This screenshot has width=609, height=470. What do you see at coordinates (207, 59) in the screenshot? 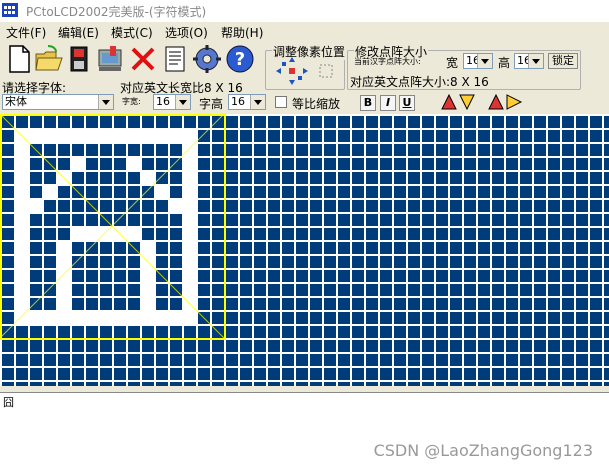
I see `gear-icon` at bounding box center [207, 59].